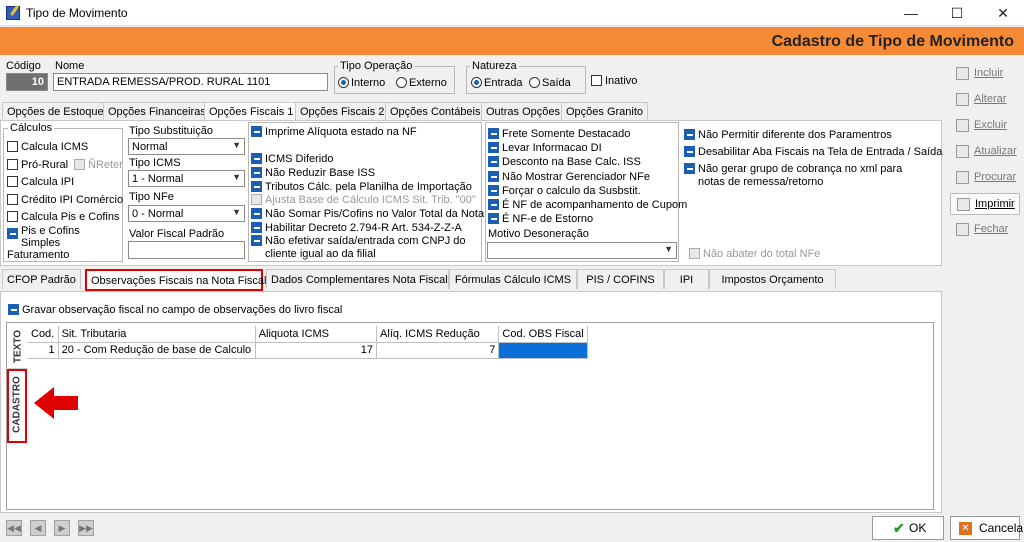  Describe the element at coordinates (1002, 13) in the screenshot. I see `close-button: ✕` at that location.